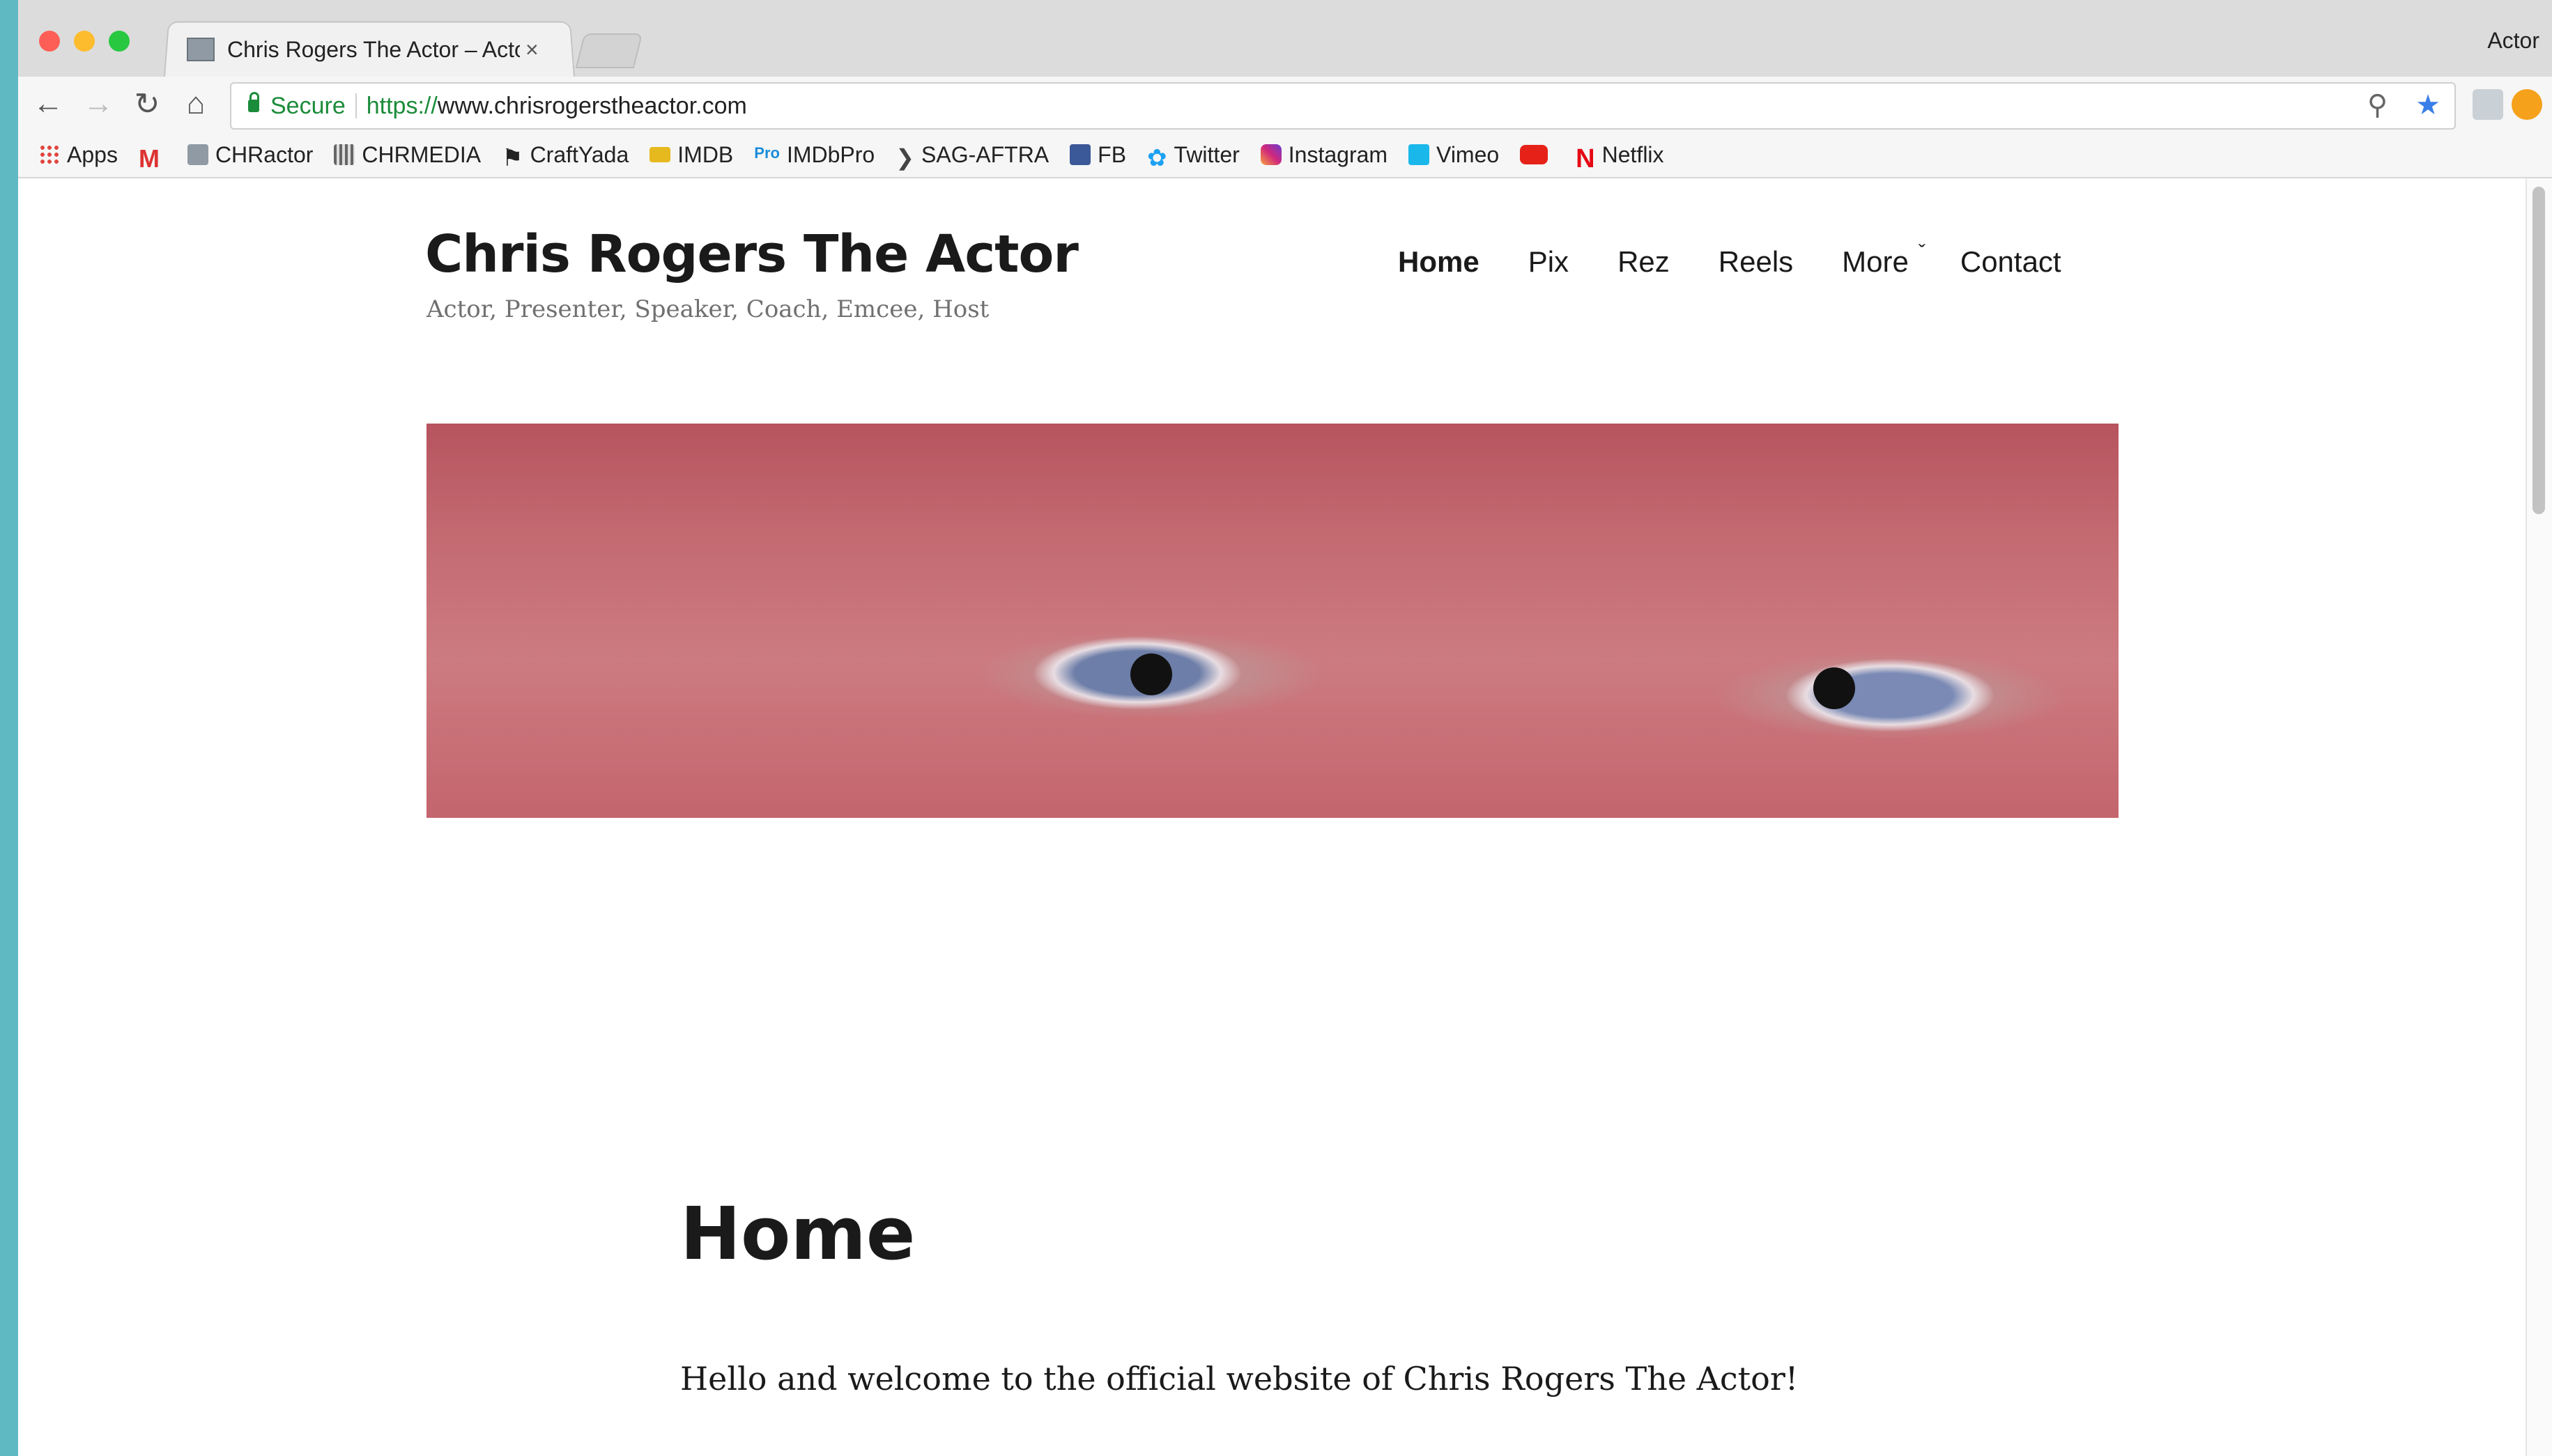 This screenshot has height=1456, width=2552. I want to click on bookmark-imdbpro: Pro IMDbPro, so click(814, 155).